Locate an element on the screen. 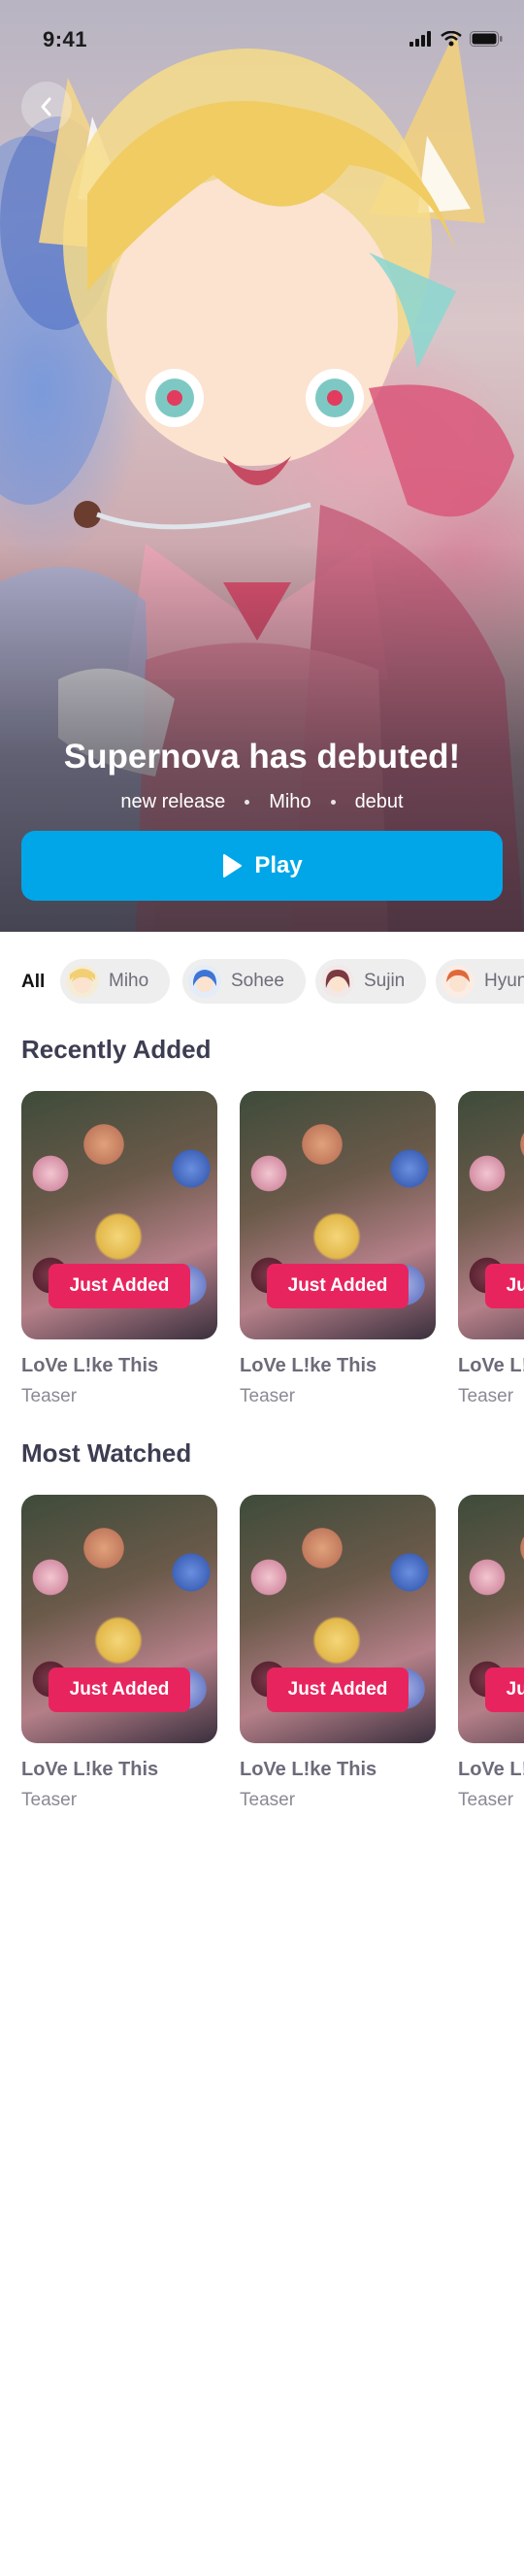 Image resolution: width=524 pixels, height=2576 pixels. status-time: 9:41 is located at coordinates (65, 39).